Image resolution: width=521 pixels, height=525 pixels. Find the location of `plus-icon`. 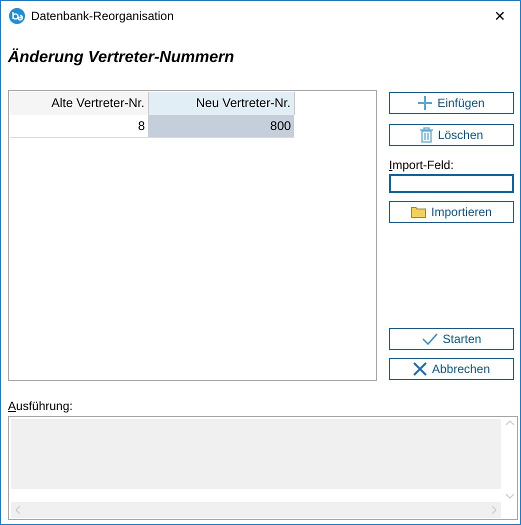

plus-icon is located at coordinates (425, 103).